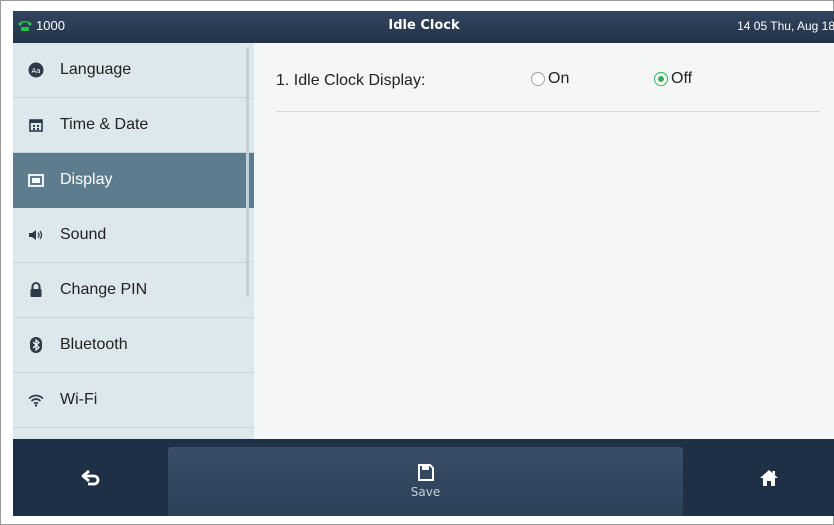 The height and width of the screenshot is (525, 834). I want to click on language-icon: Aa, so click(36, 70).